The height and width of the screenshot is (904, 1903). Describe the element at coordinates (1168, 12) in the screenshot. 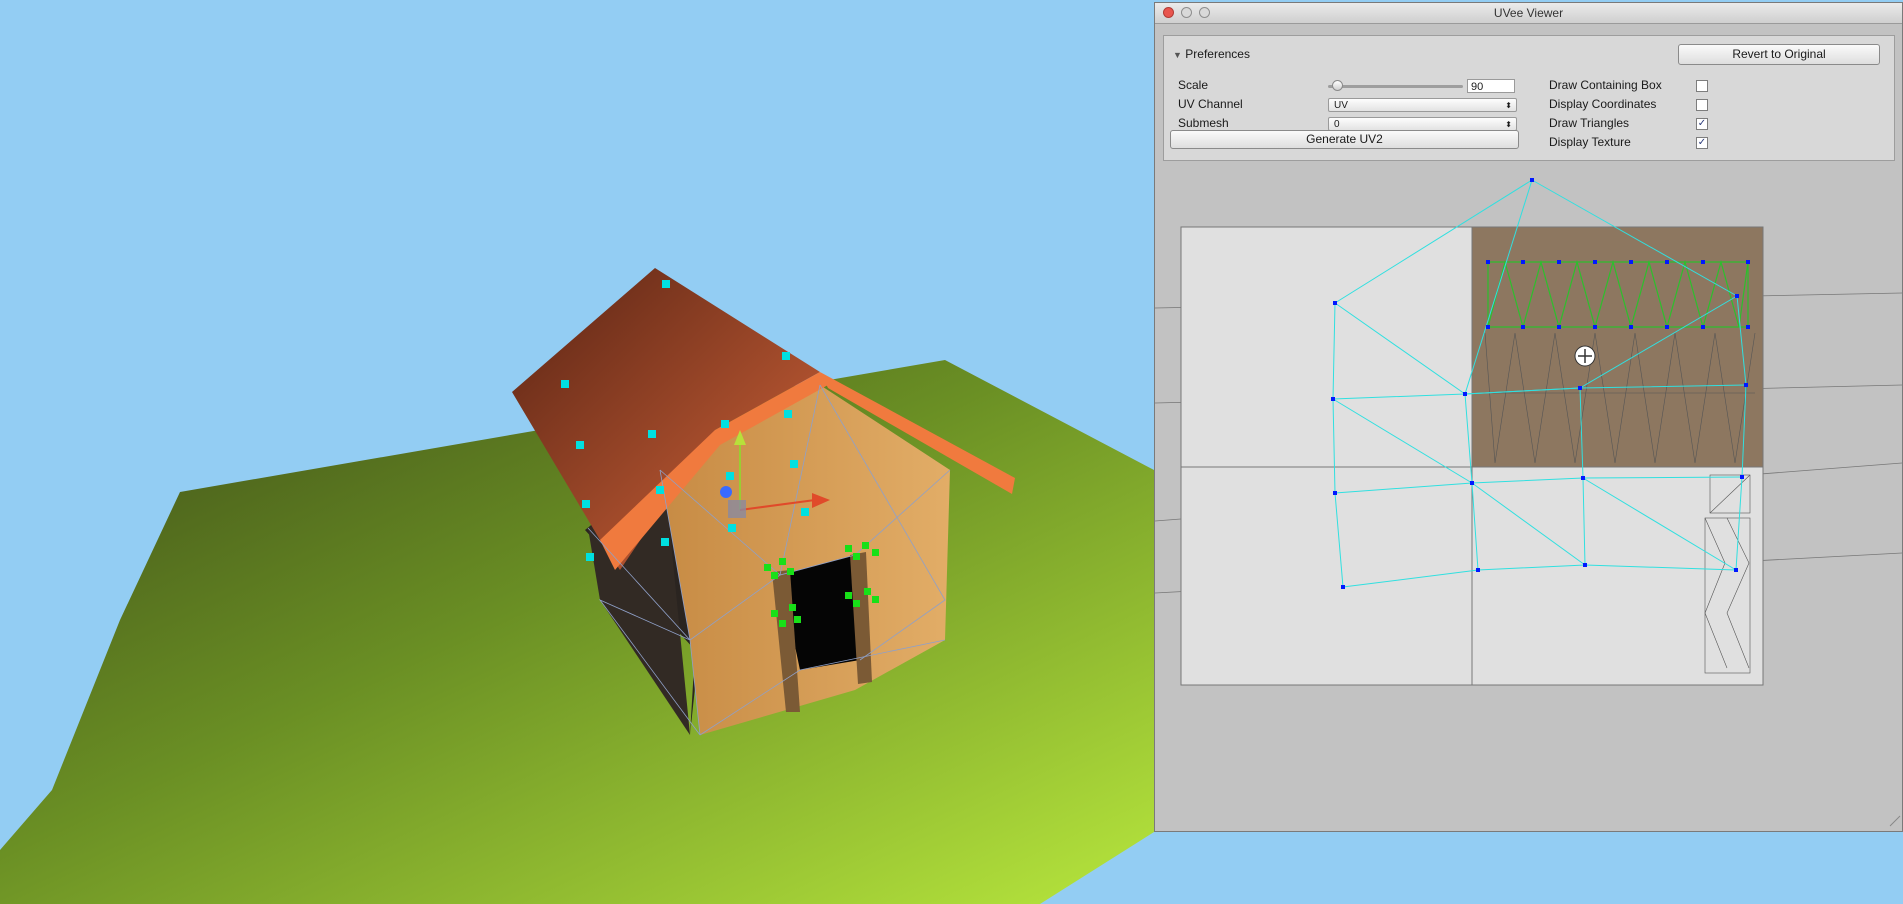

I see `close-window-icon` at that location.